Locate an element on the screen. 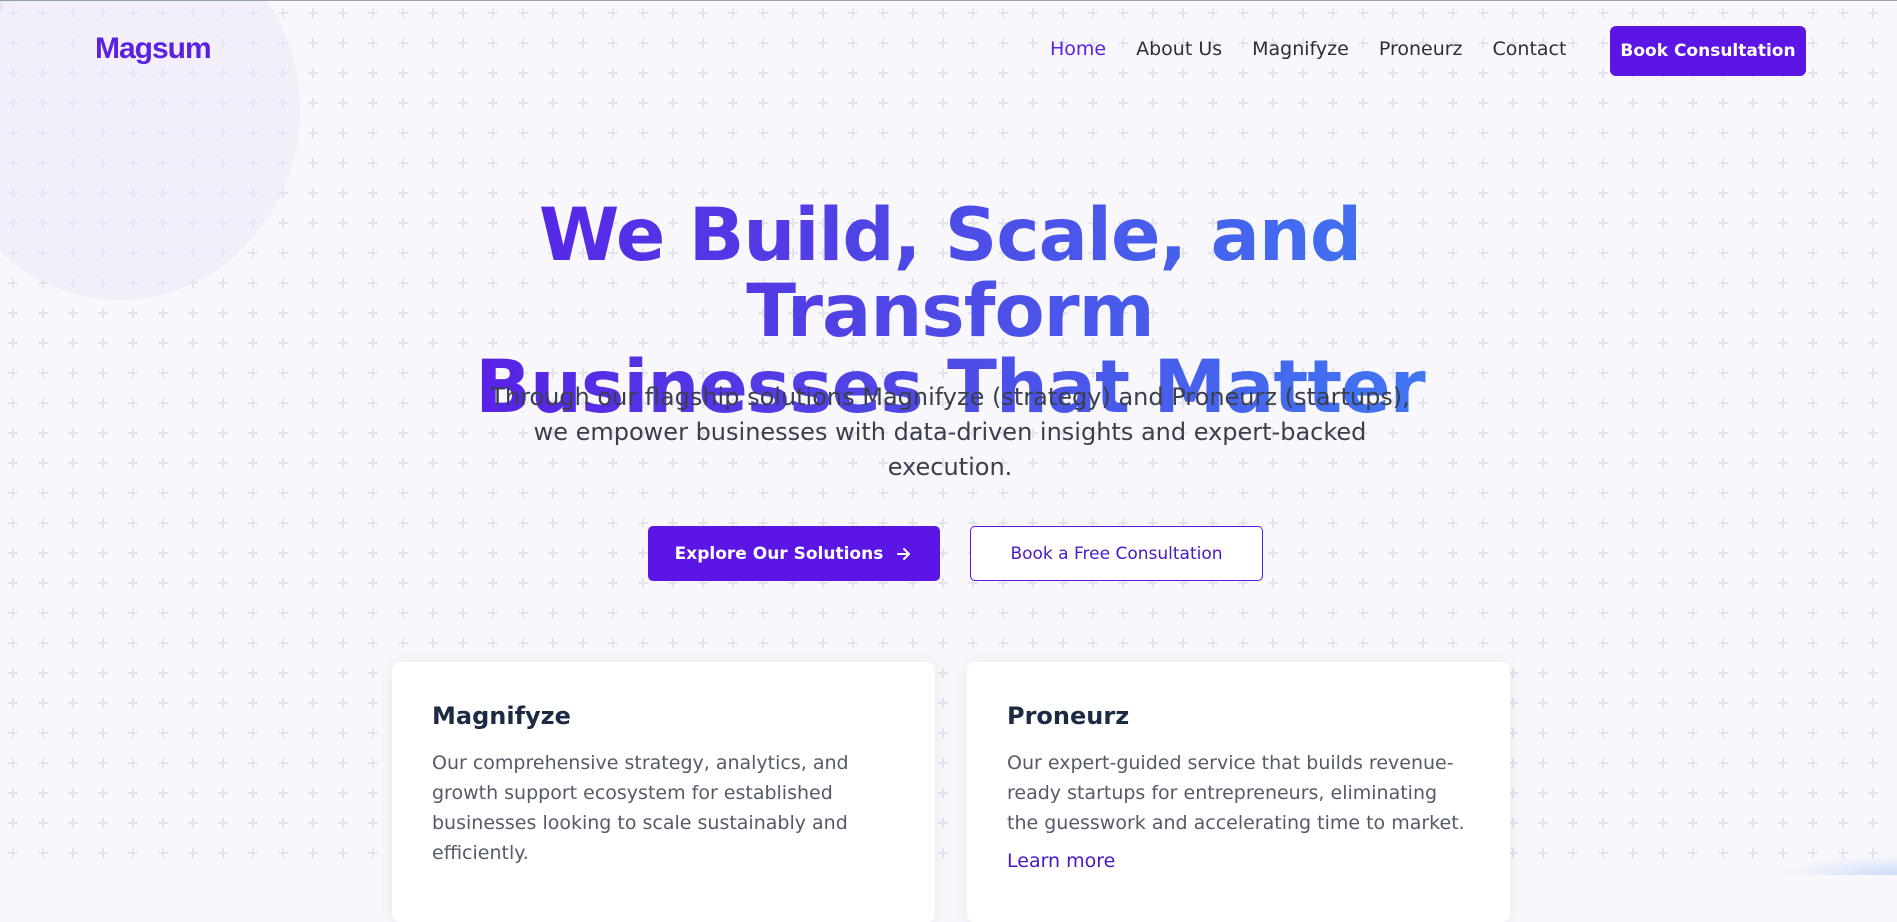  book-consultation-button: Book Consultation is located at coordinates (1708, 51).